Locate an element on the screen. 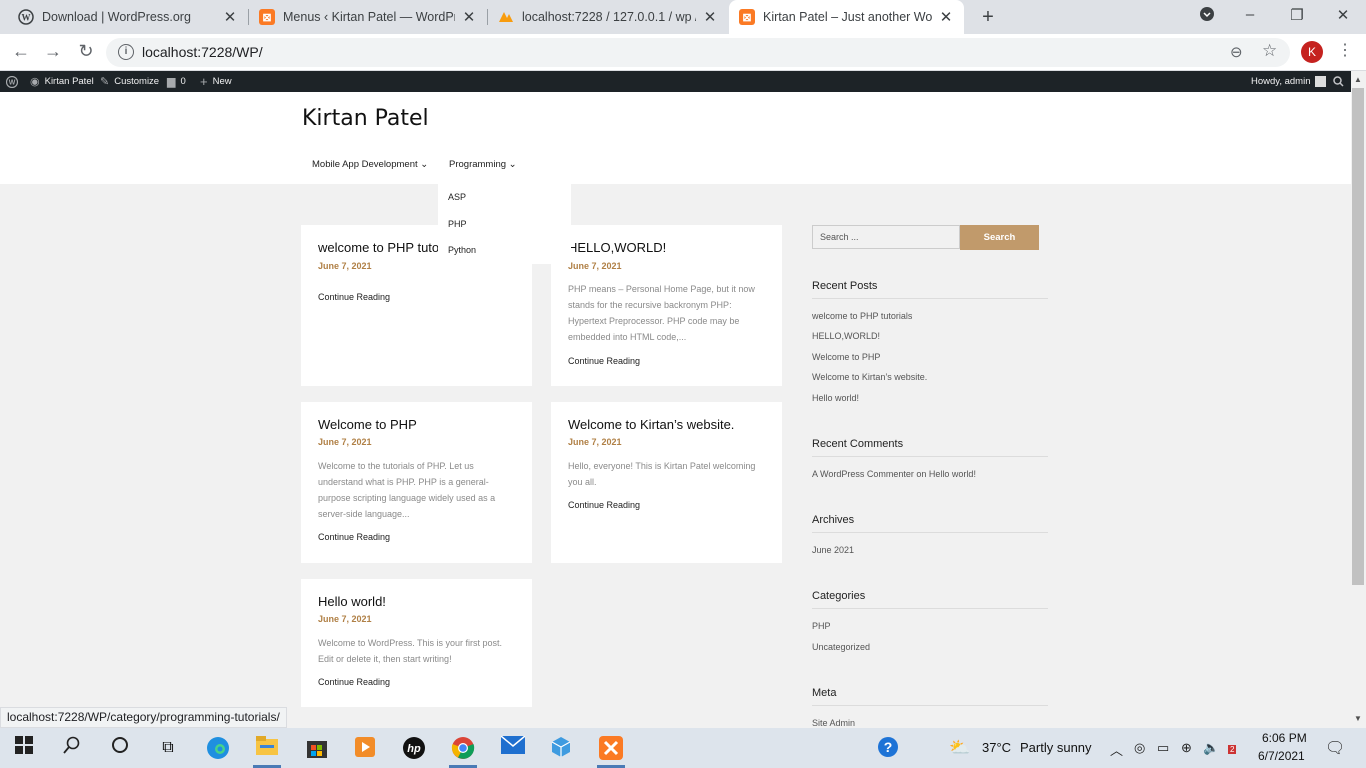 This screenshot has width=1366, height=768. post-title: Welcome to PHP is located at coordinates (367, 424).